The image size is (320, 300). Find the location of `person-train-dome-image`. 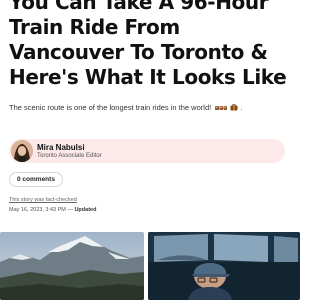

person-train-dome-image is located at coordinates (224, 266).